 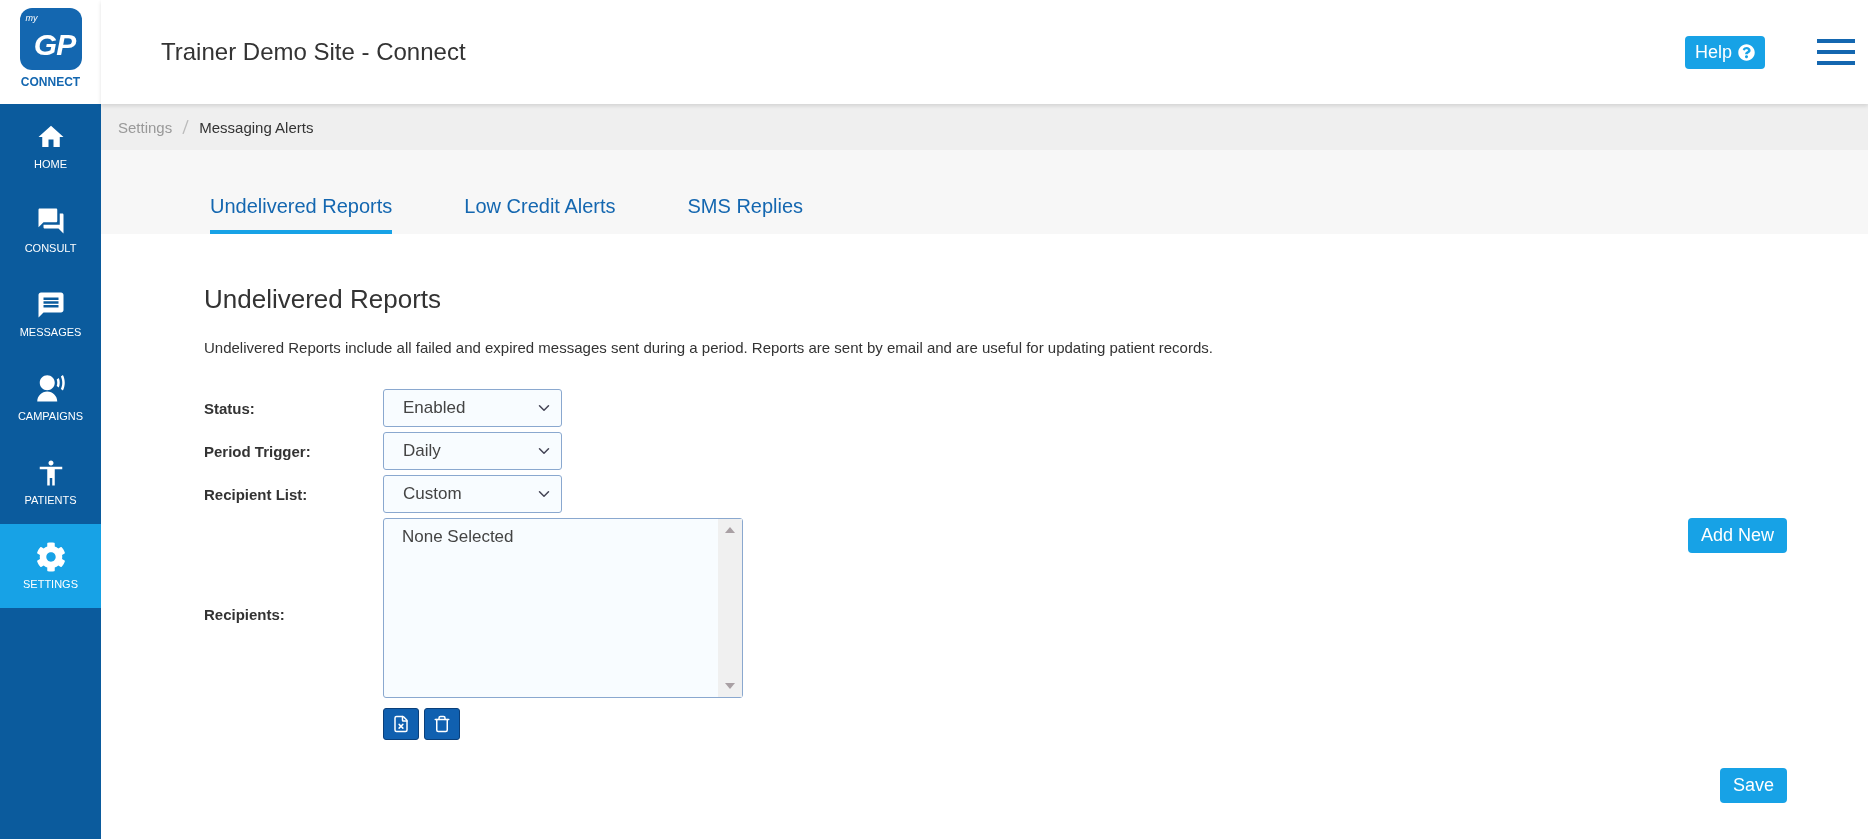 I want to click on field-label: Recipient List:, so click(x=256, y=494).